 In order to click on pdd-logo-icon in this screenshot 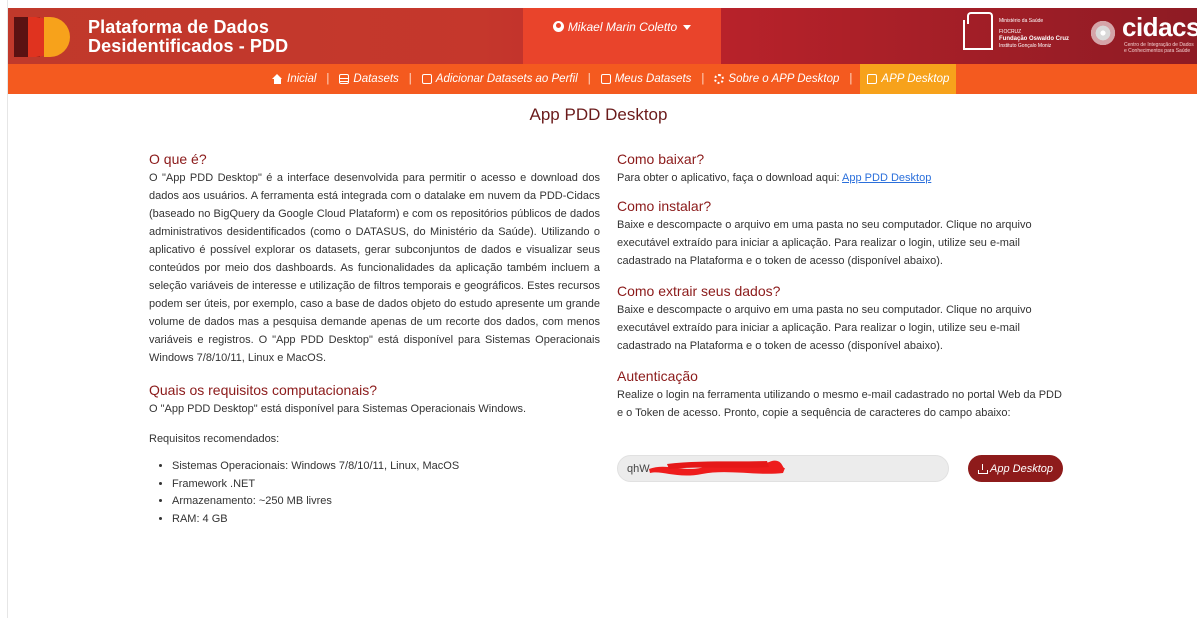, I will do `click(45, 37)`.